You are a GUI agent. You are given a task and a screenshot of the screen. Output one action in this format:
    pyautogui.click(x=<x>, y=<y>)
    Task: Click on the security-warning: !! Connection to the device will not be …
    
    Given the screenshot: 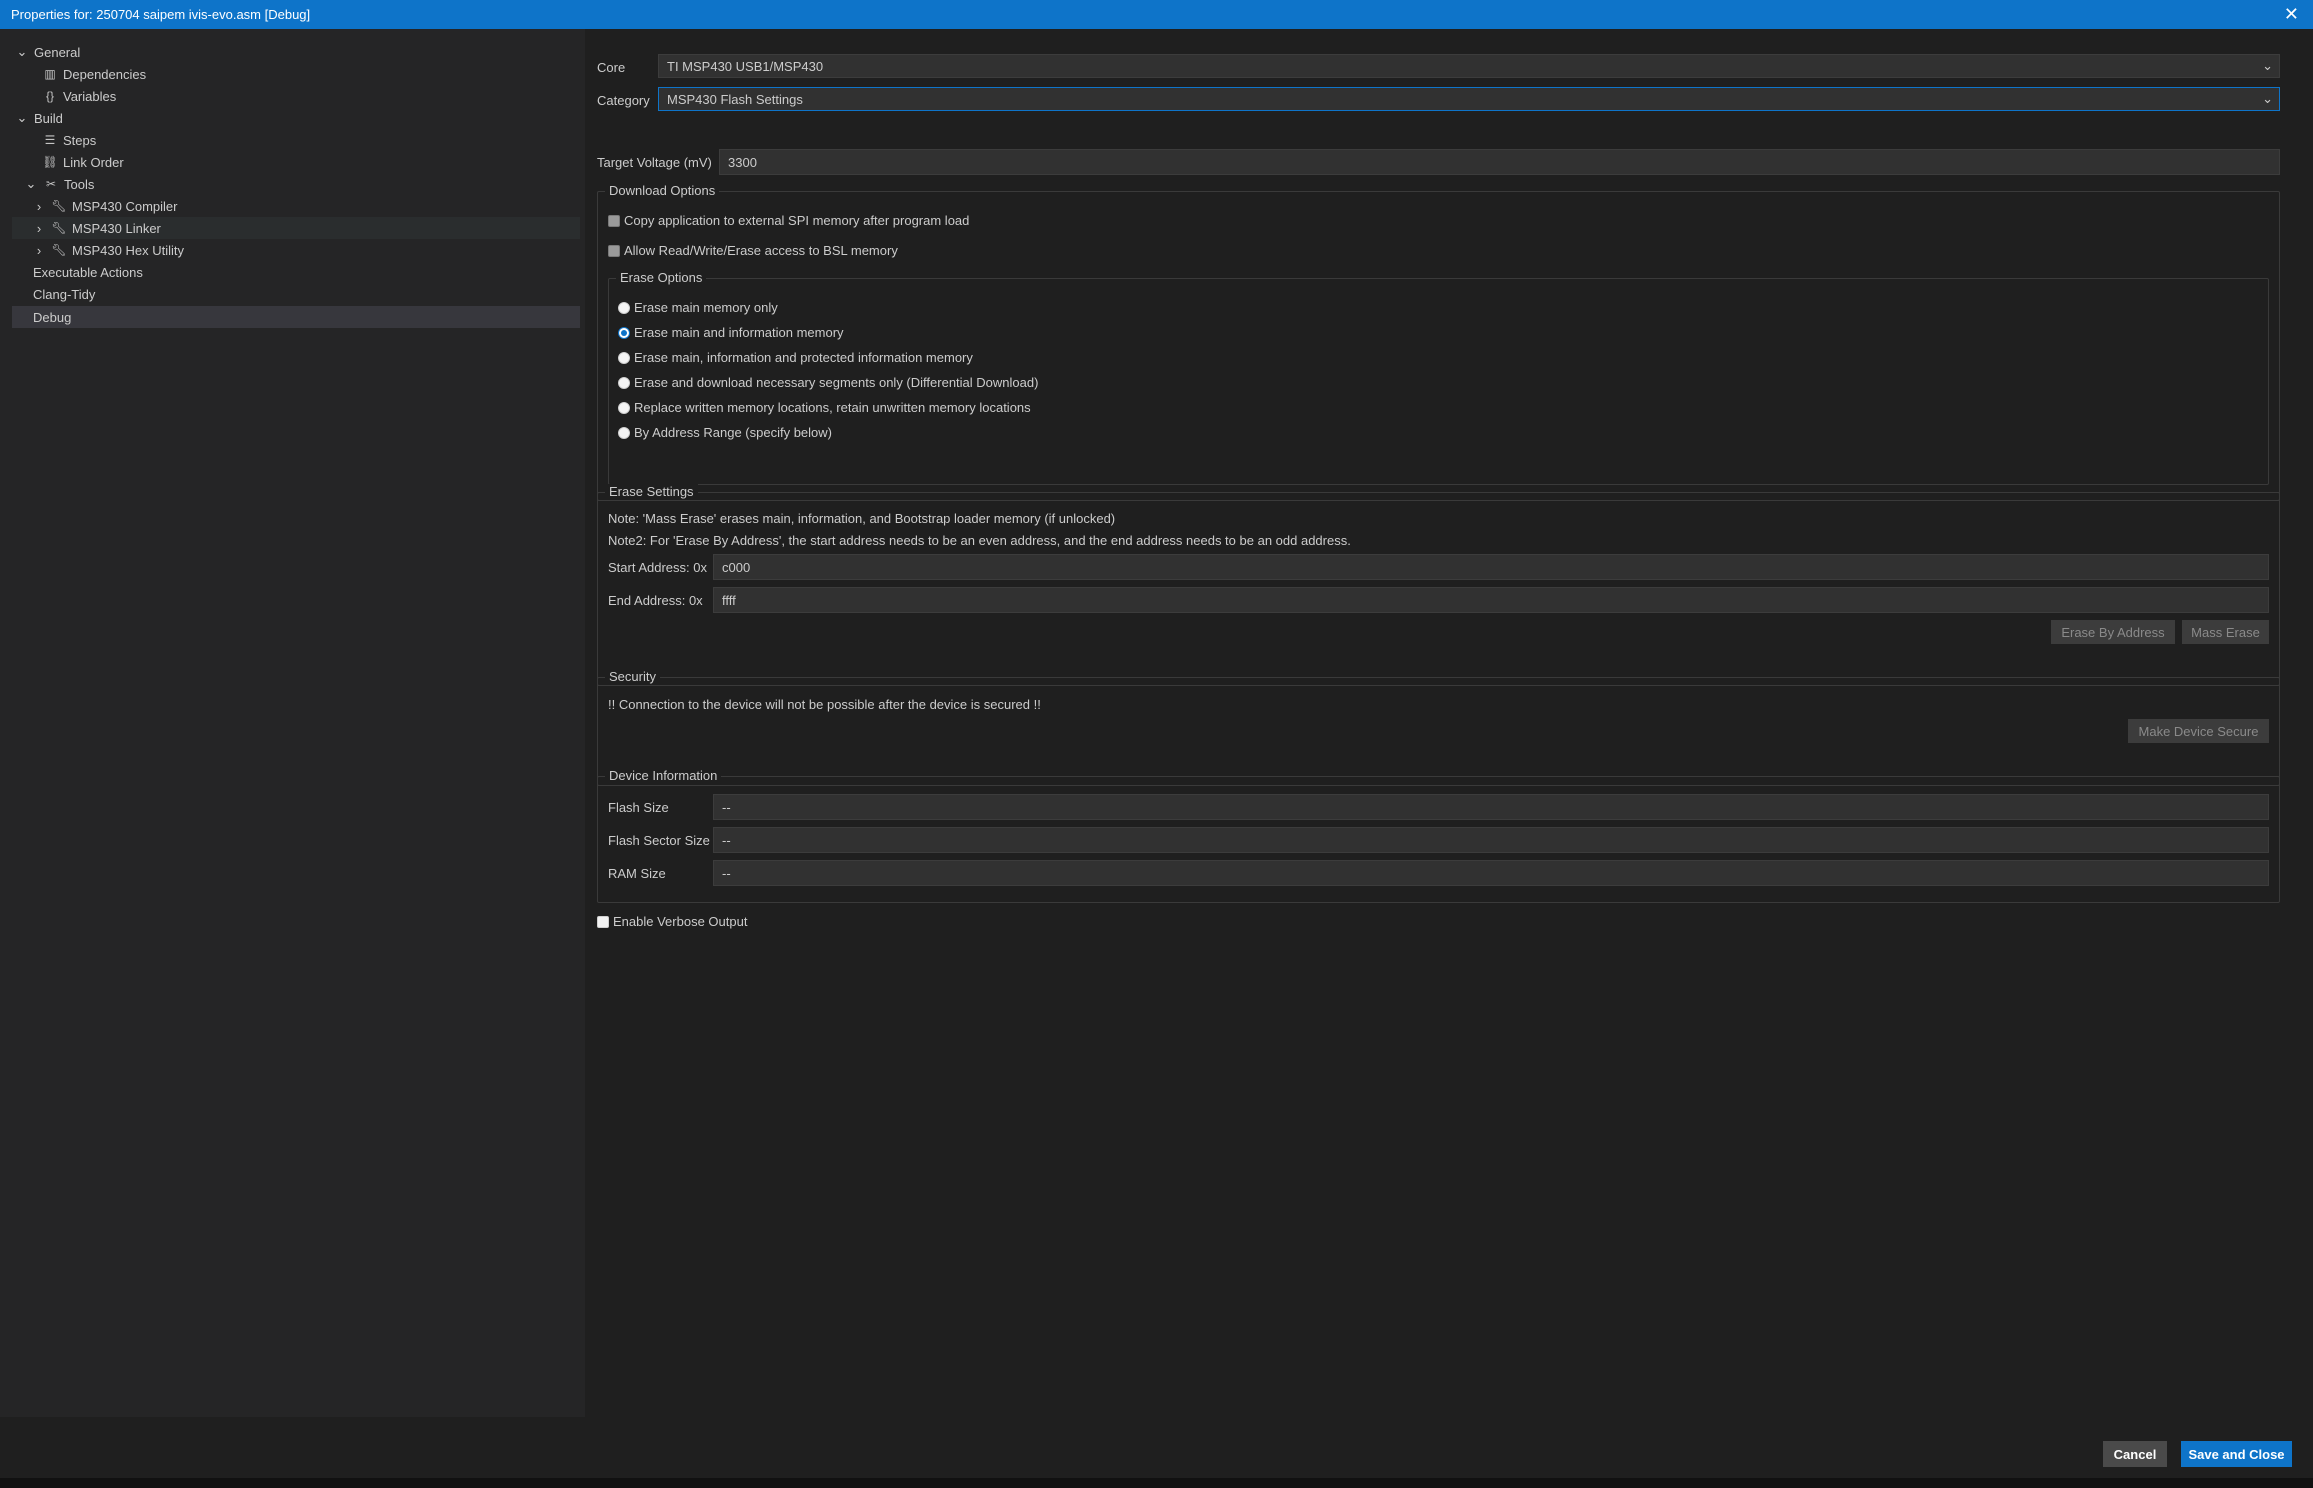 What is the action you would take?
    pyautogui.click(x=824, y=704)
    